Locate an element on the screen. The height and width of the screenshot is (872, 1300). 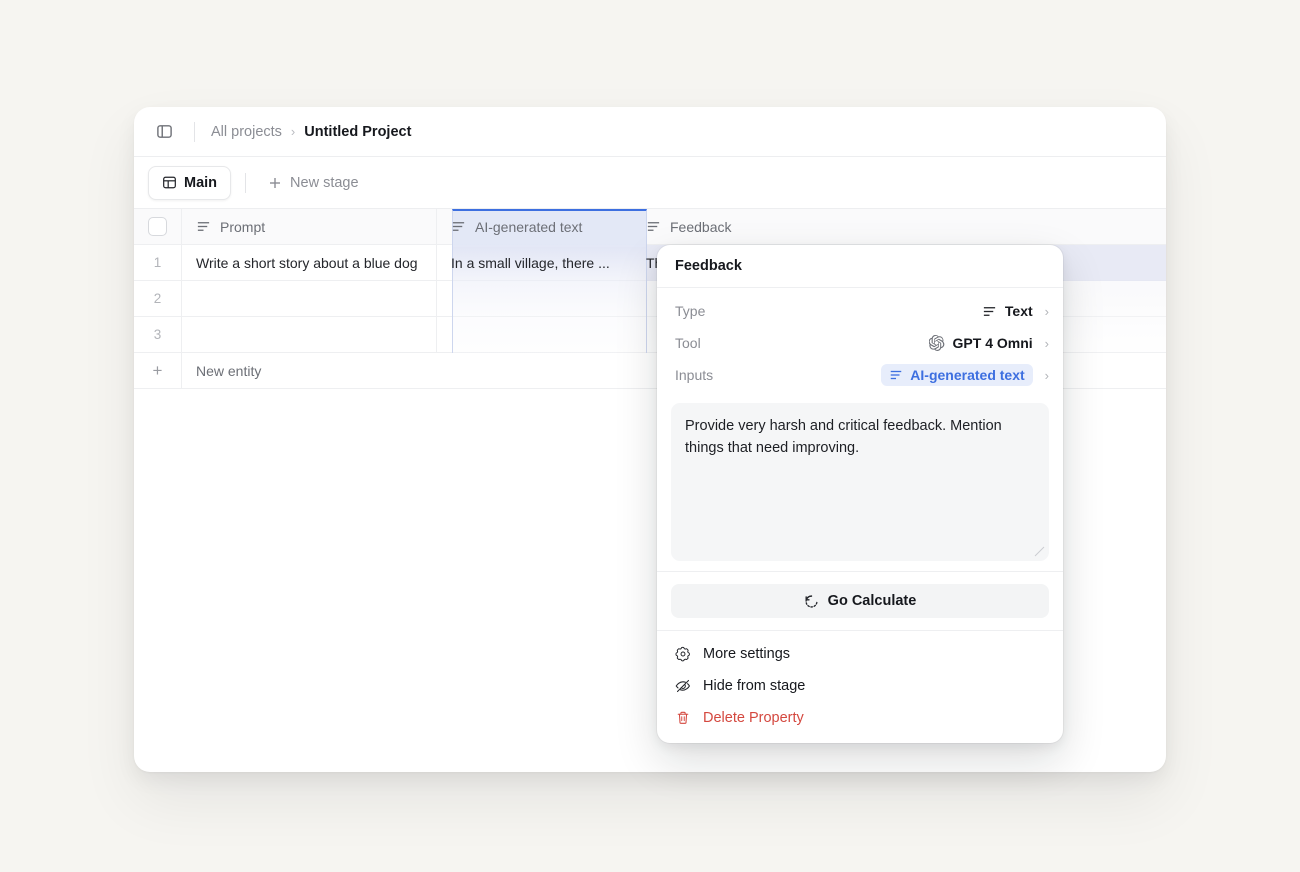
menu-item-label: Hide from stage is located at coordinates (754, 686).